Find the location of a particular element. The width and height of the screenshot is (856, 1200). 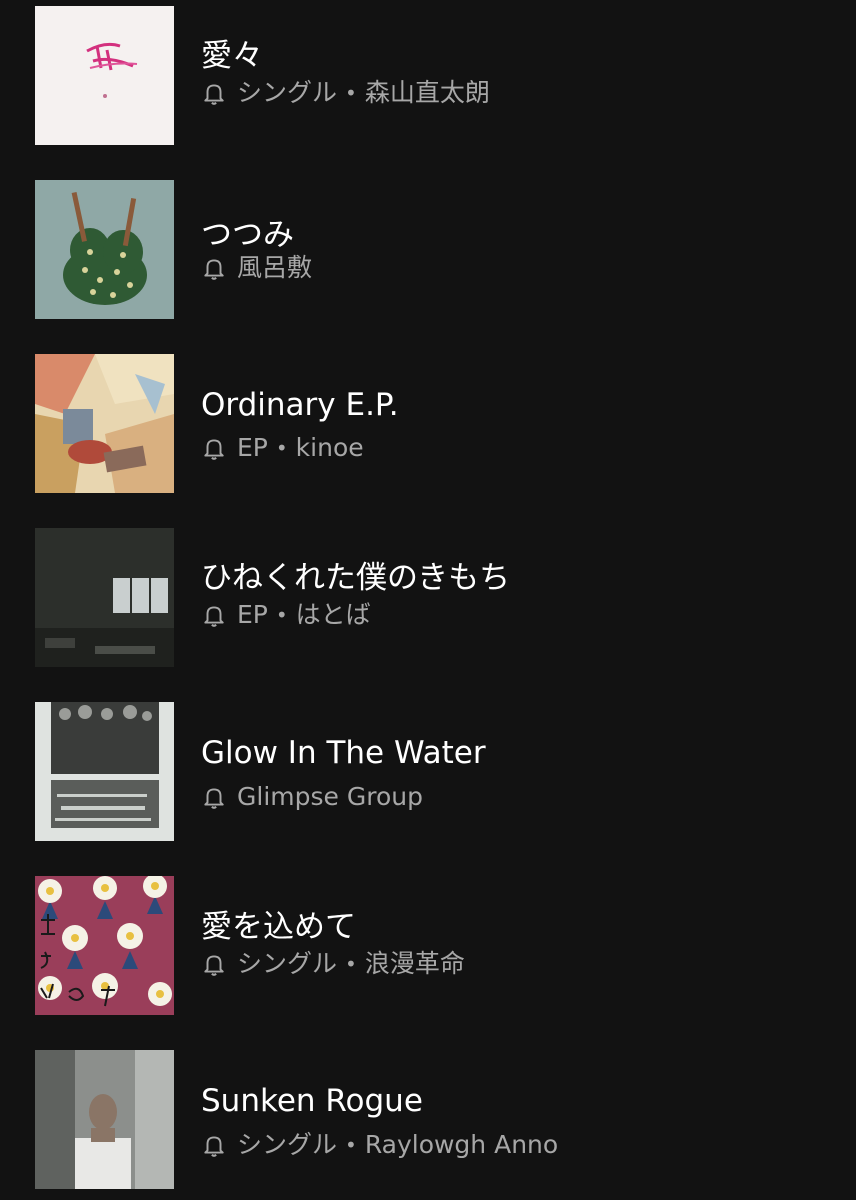

release-artist: 風呂敷 is located at coordinates (275, 267).